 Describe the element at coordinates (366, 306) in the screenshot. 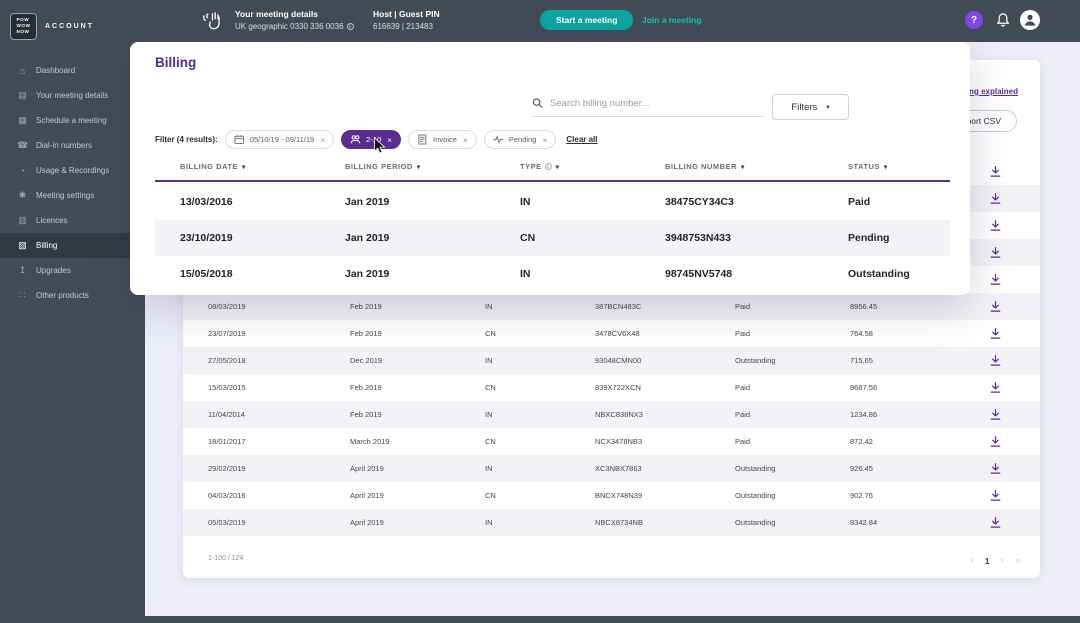

I see `cell-billing-period: Feb 2019` at that location.